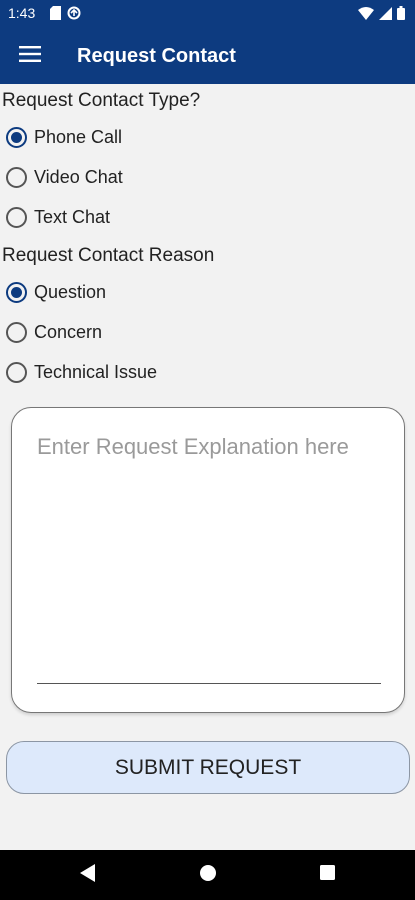 The height and width of the screenshot is (900, 415). I want to click on radio-technical-issue: Technical Issue, so click(81, 372).